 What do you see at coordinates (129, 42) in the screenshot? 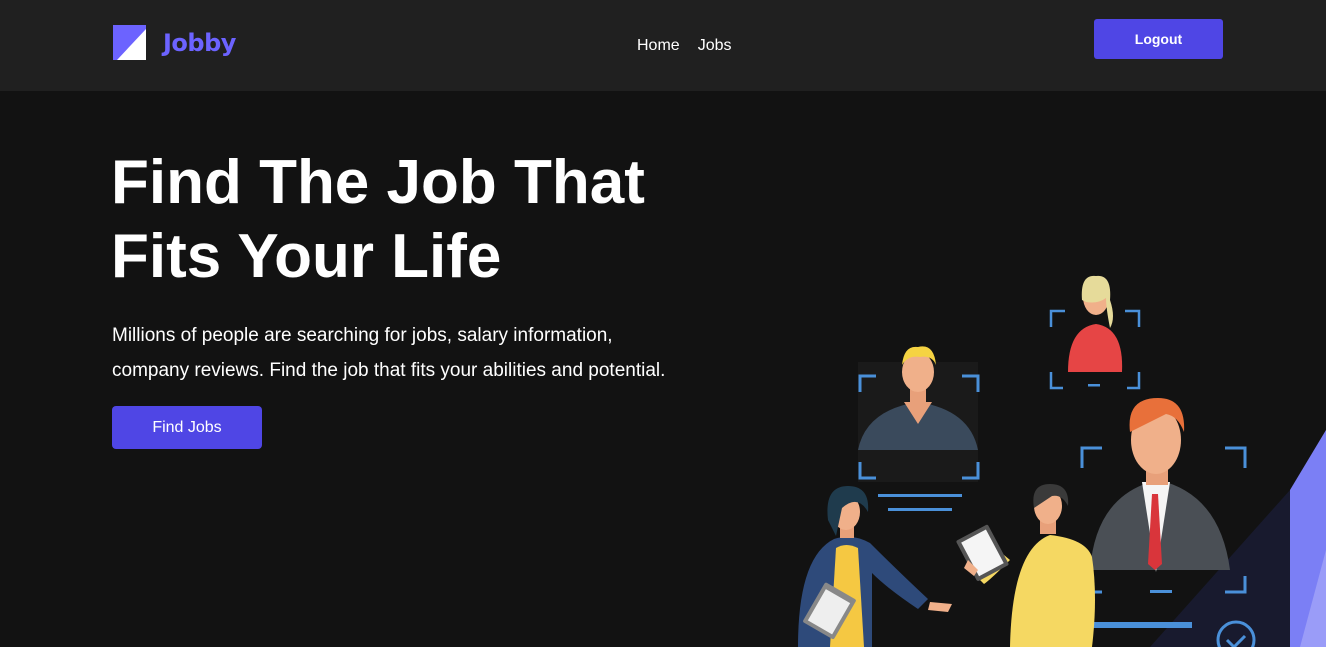
I see `logo-mark-icon` at bounding box center [129, 42].